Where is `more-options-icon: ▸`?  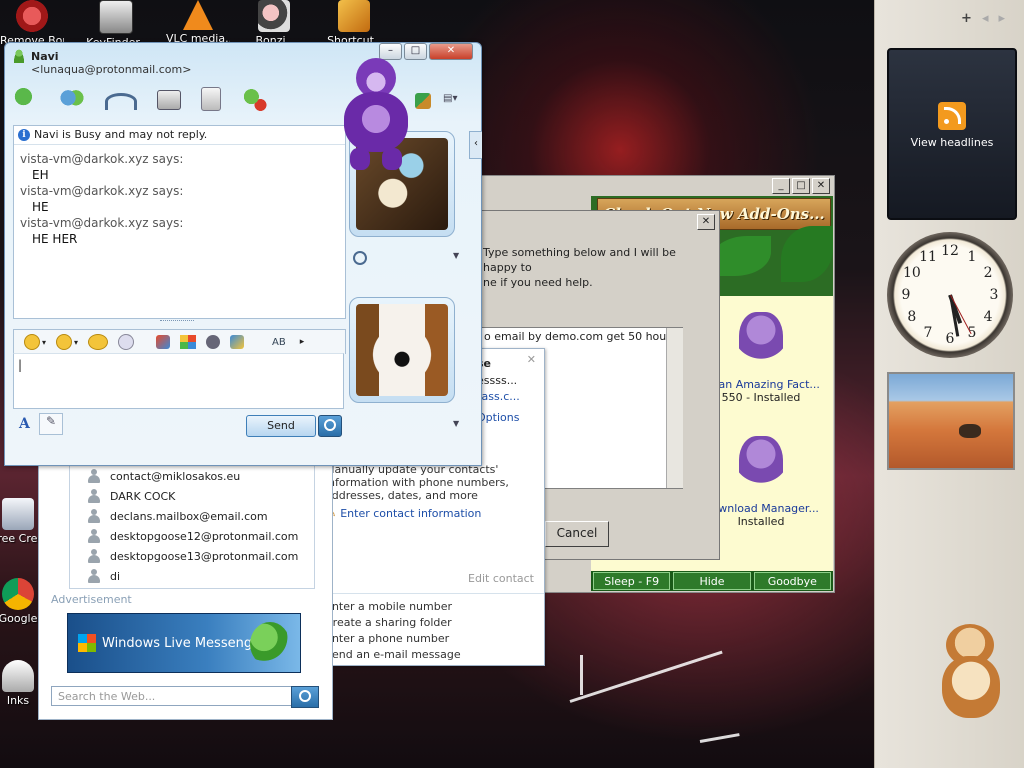 more-options-icon: ▸ is located at coordinates (302, 342).